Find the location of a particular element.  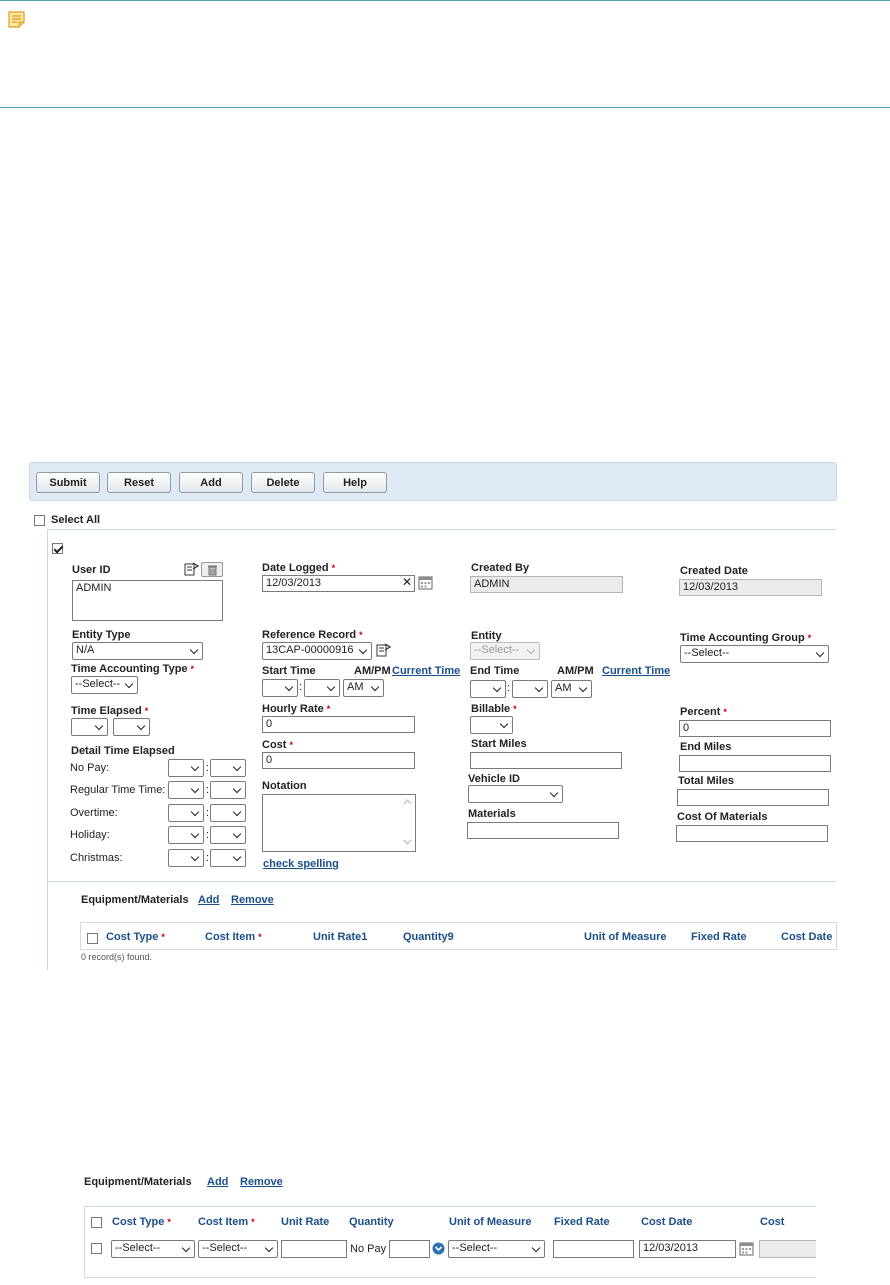

submit-button: Submit is located at coordinates (68, 482).